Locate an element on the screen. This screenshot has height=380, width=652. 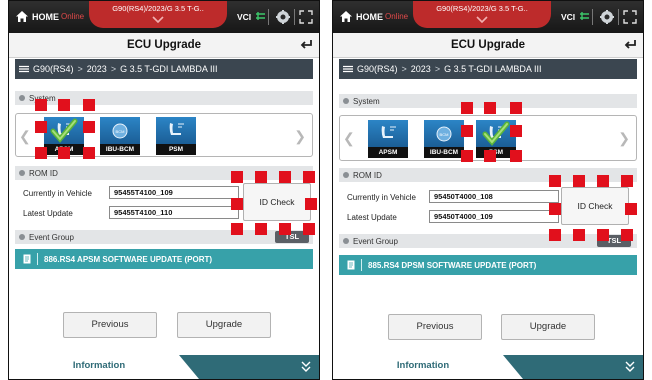
chevron-down-icon is located at coordinates (158, 19).